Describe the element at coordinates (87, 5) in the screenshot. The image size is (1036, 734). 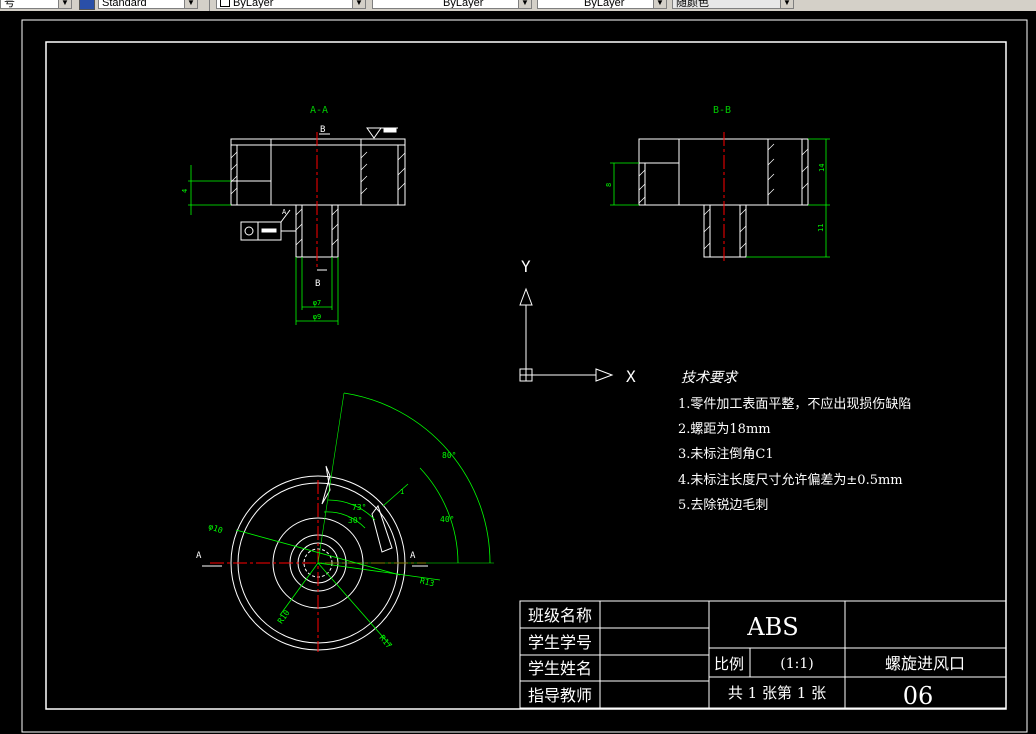
I see `text-style-icon` at that location.